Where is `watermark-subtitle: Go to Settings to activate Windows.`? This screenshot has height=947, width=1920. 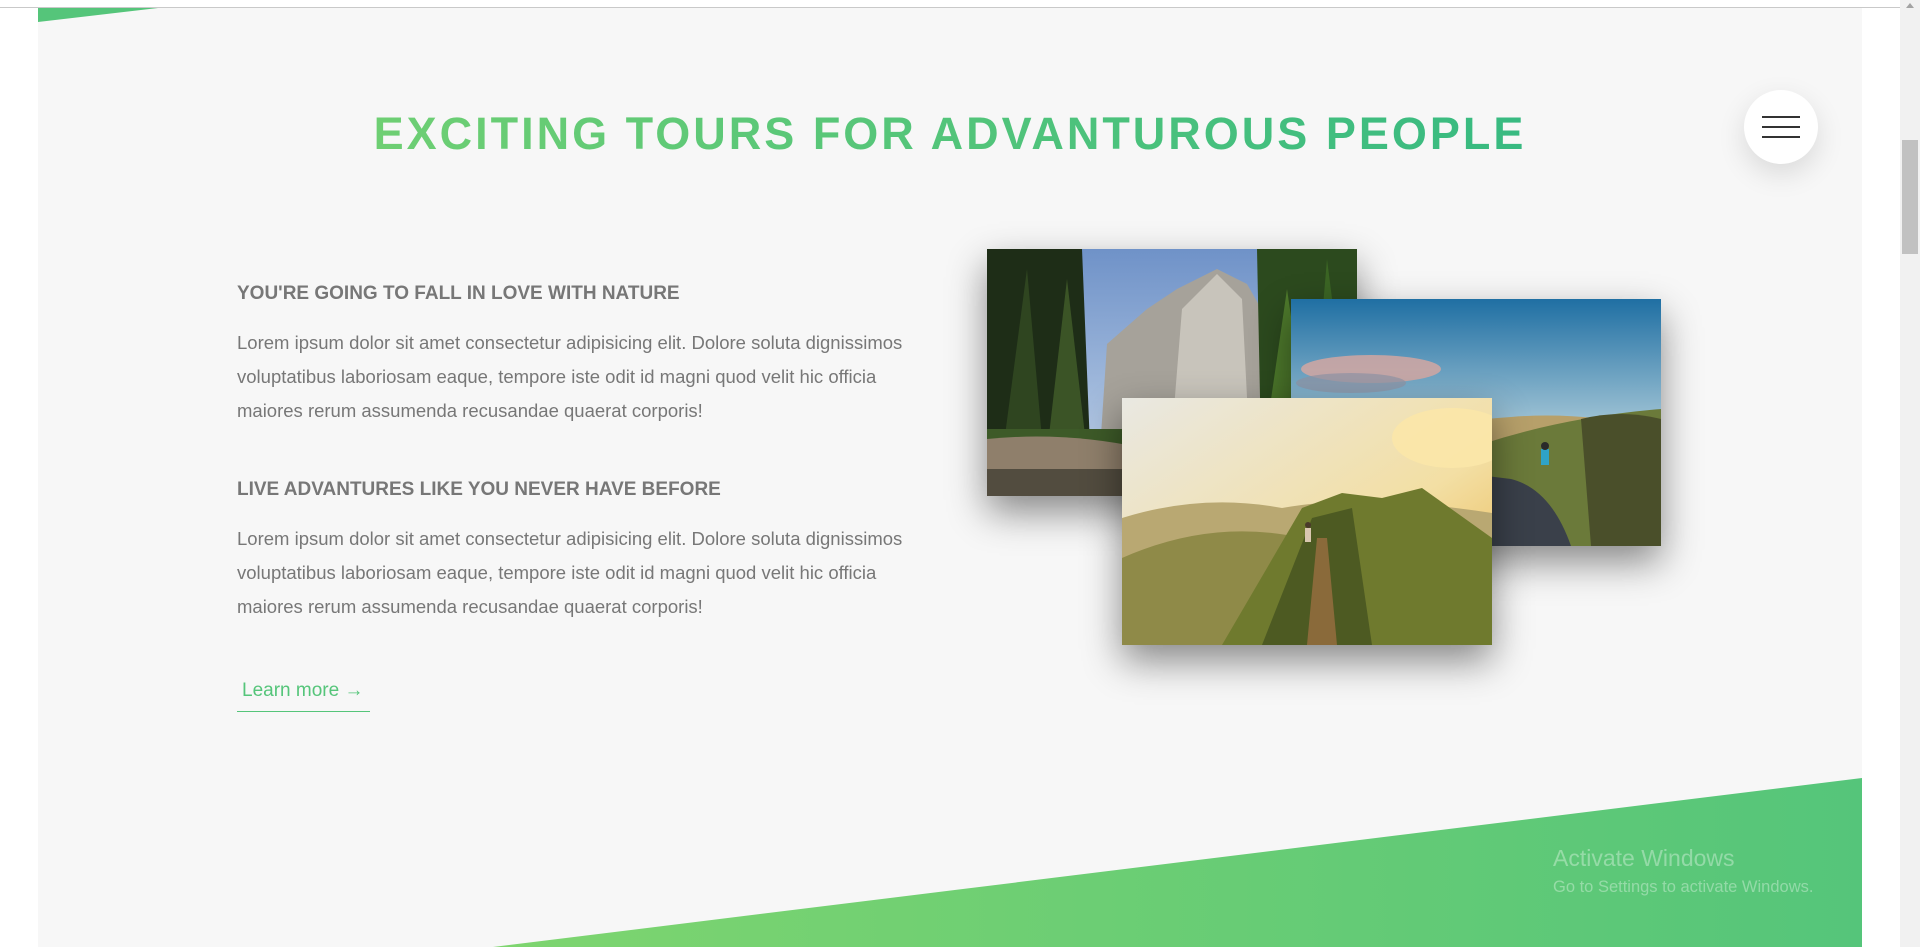 watermark-subtitle: Go to Settings to activate Windows. is located at coordinates (1683, 887).